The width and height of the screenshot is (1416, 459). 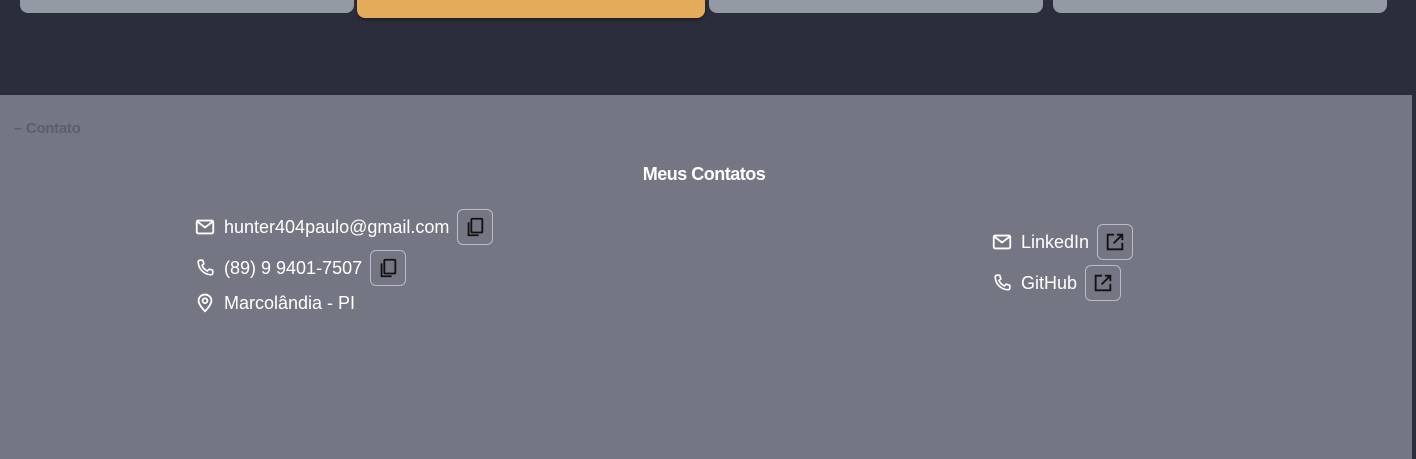 I want to click on contact-location-text: Marcolândia - PI, so click(x=290, y=302).